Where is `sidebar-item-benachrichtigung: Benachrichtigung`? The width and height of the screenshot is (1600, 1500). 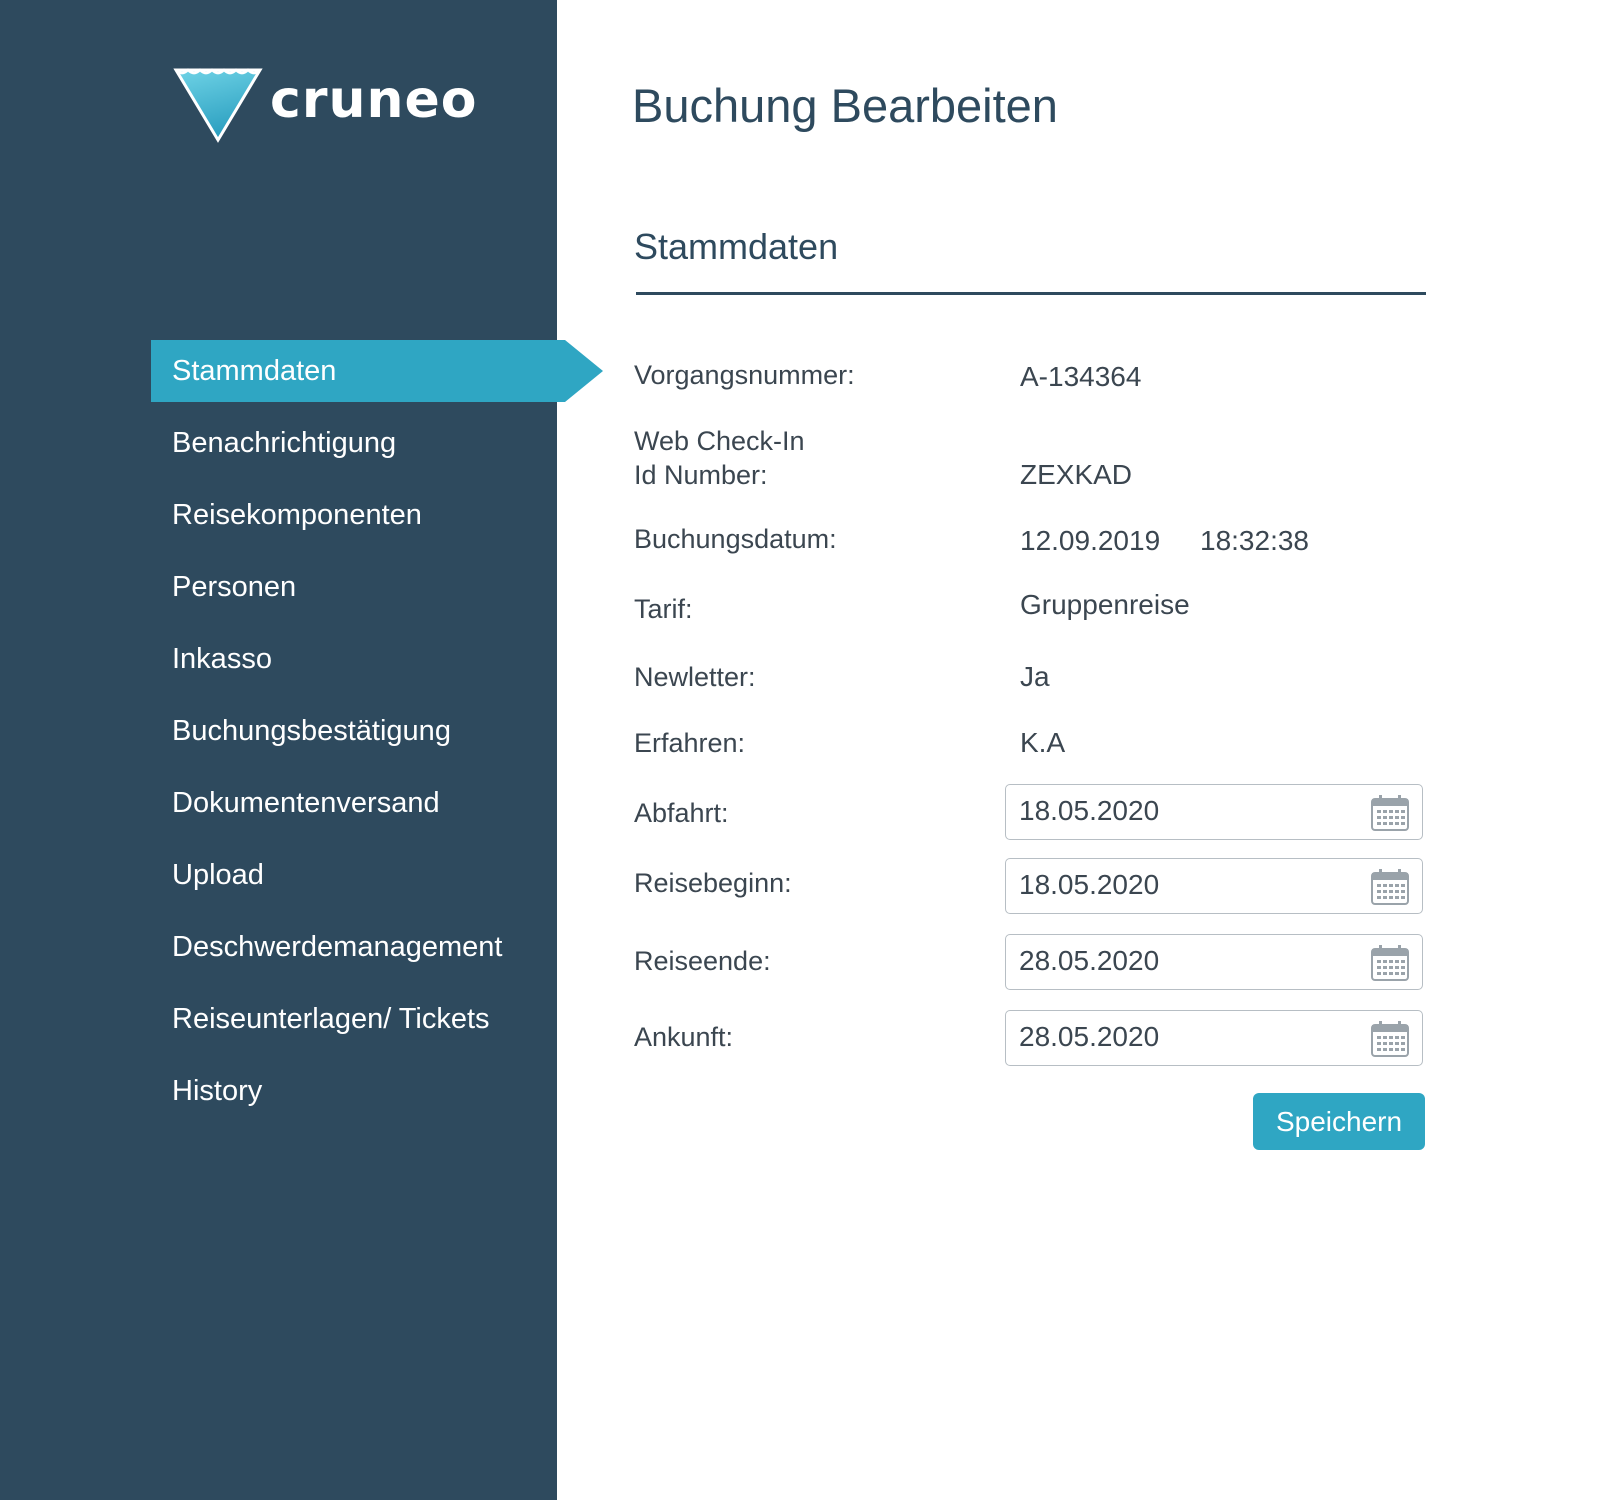
sidebar-item-benachrichtigung: Benachrichtigung is located at coordinates (371, 443).